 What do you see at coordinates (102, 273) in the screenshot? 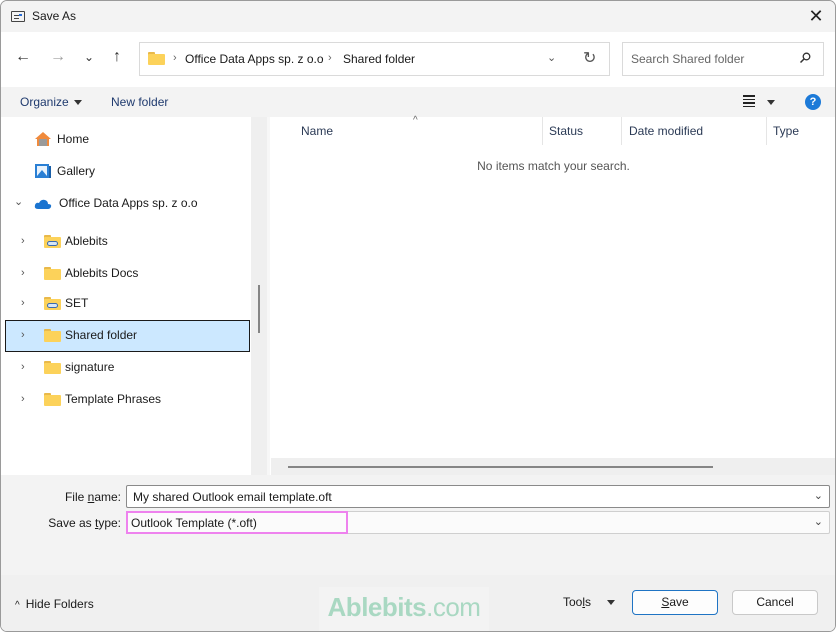
I see `sidebar-item-label: Ablebits Docs` at bounding box center [102, 273].